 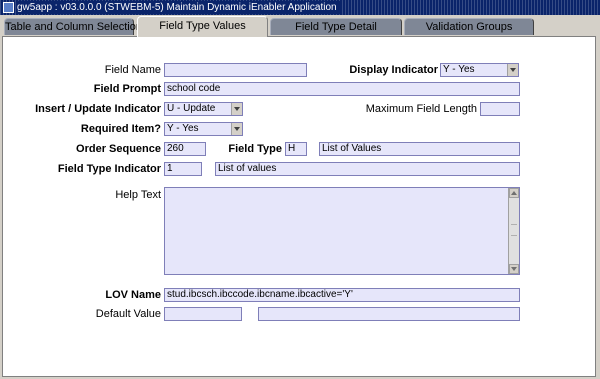 I want to click on field-prompt-label: Field Prompt, so click(x=127, y=89).